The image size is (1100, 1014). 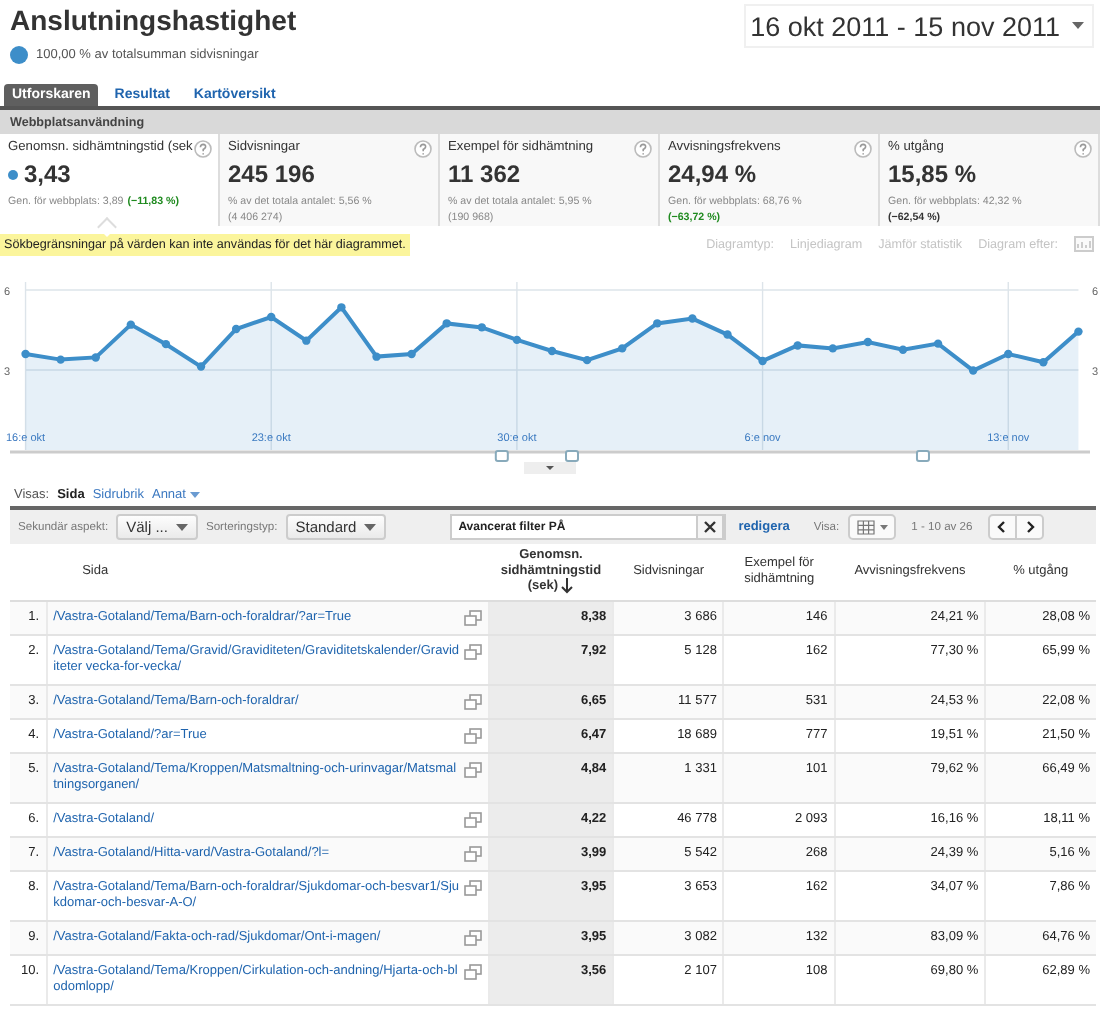 I want to click on series-dot-icon, so click(x=13, y=174).